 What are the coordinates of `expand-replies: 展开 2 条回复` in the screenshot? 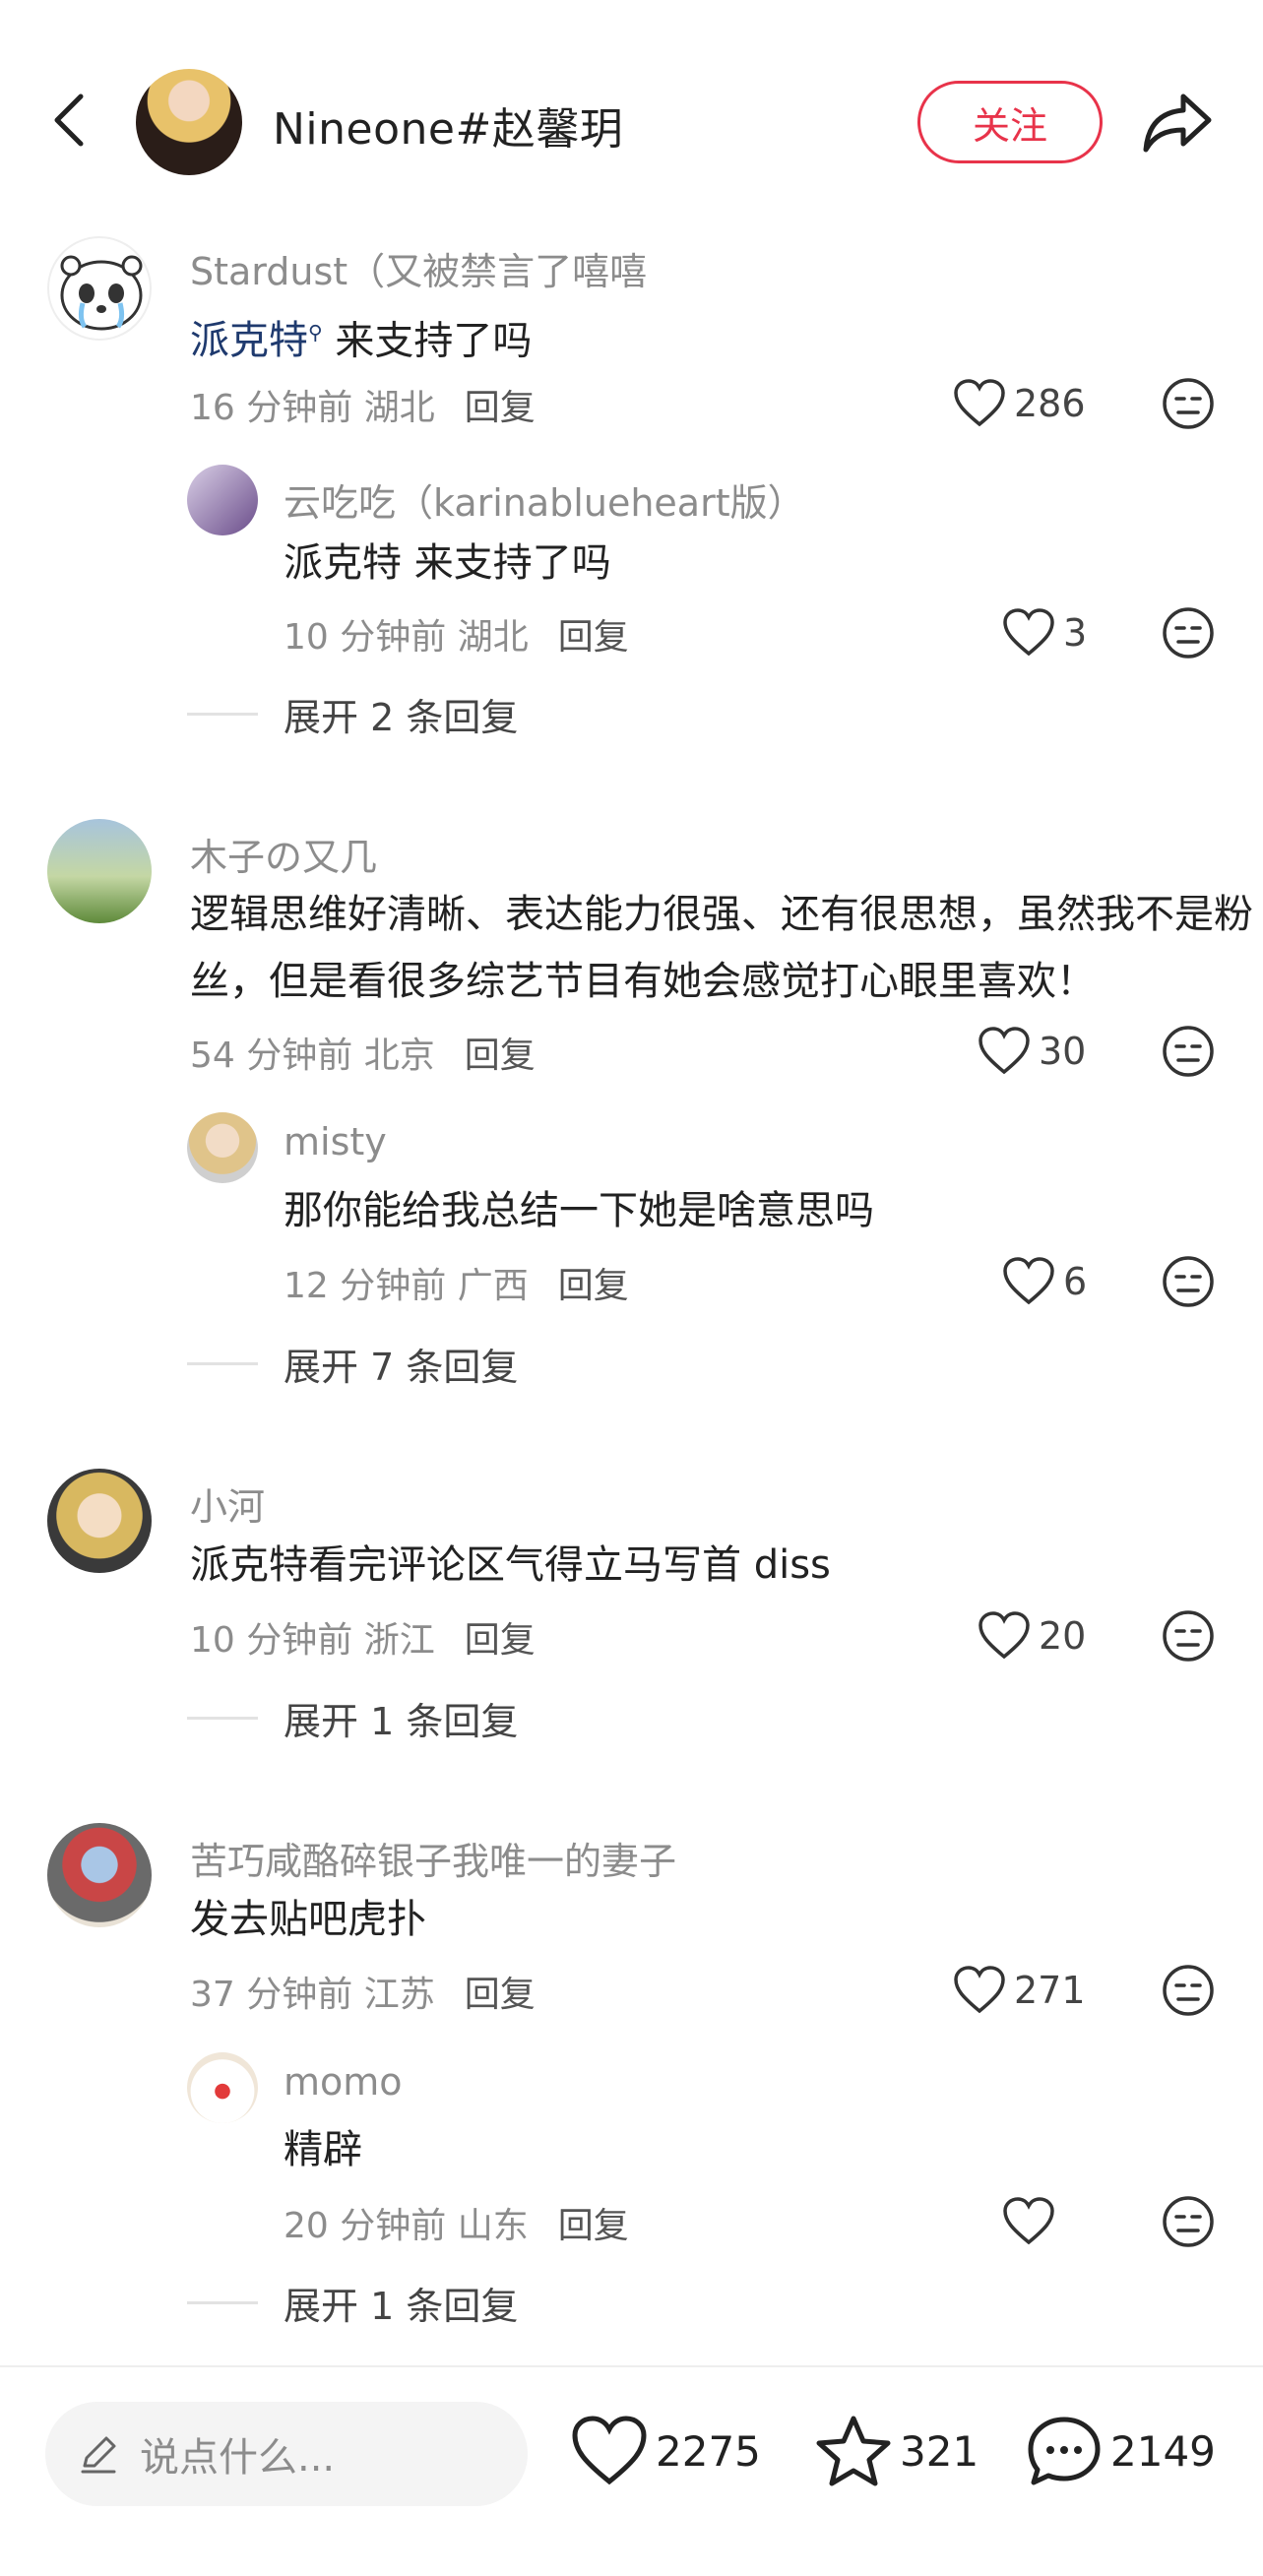 It's located at (352, 714).